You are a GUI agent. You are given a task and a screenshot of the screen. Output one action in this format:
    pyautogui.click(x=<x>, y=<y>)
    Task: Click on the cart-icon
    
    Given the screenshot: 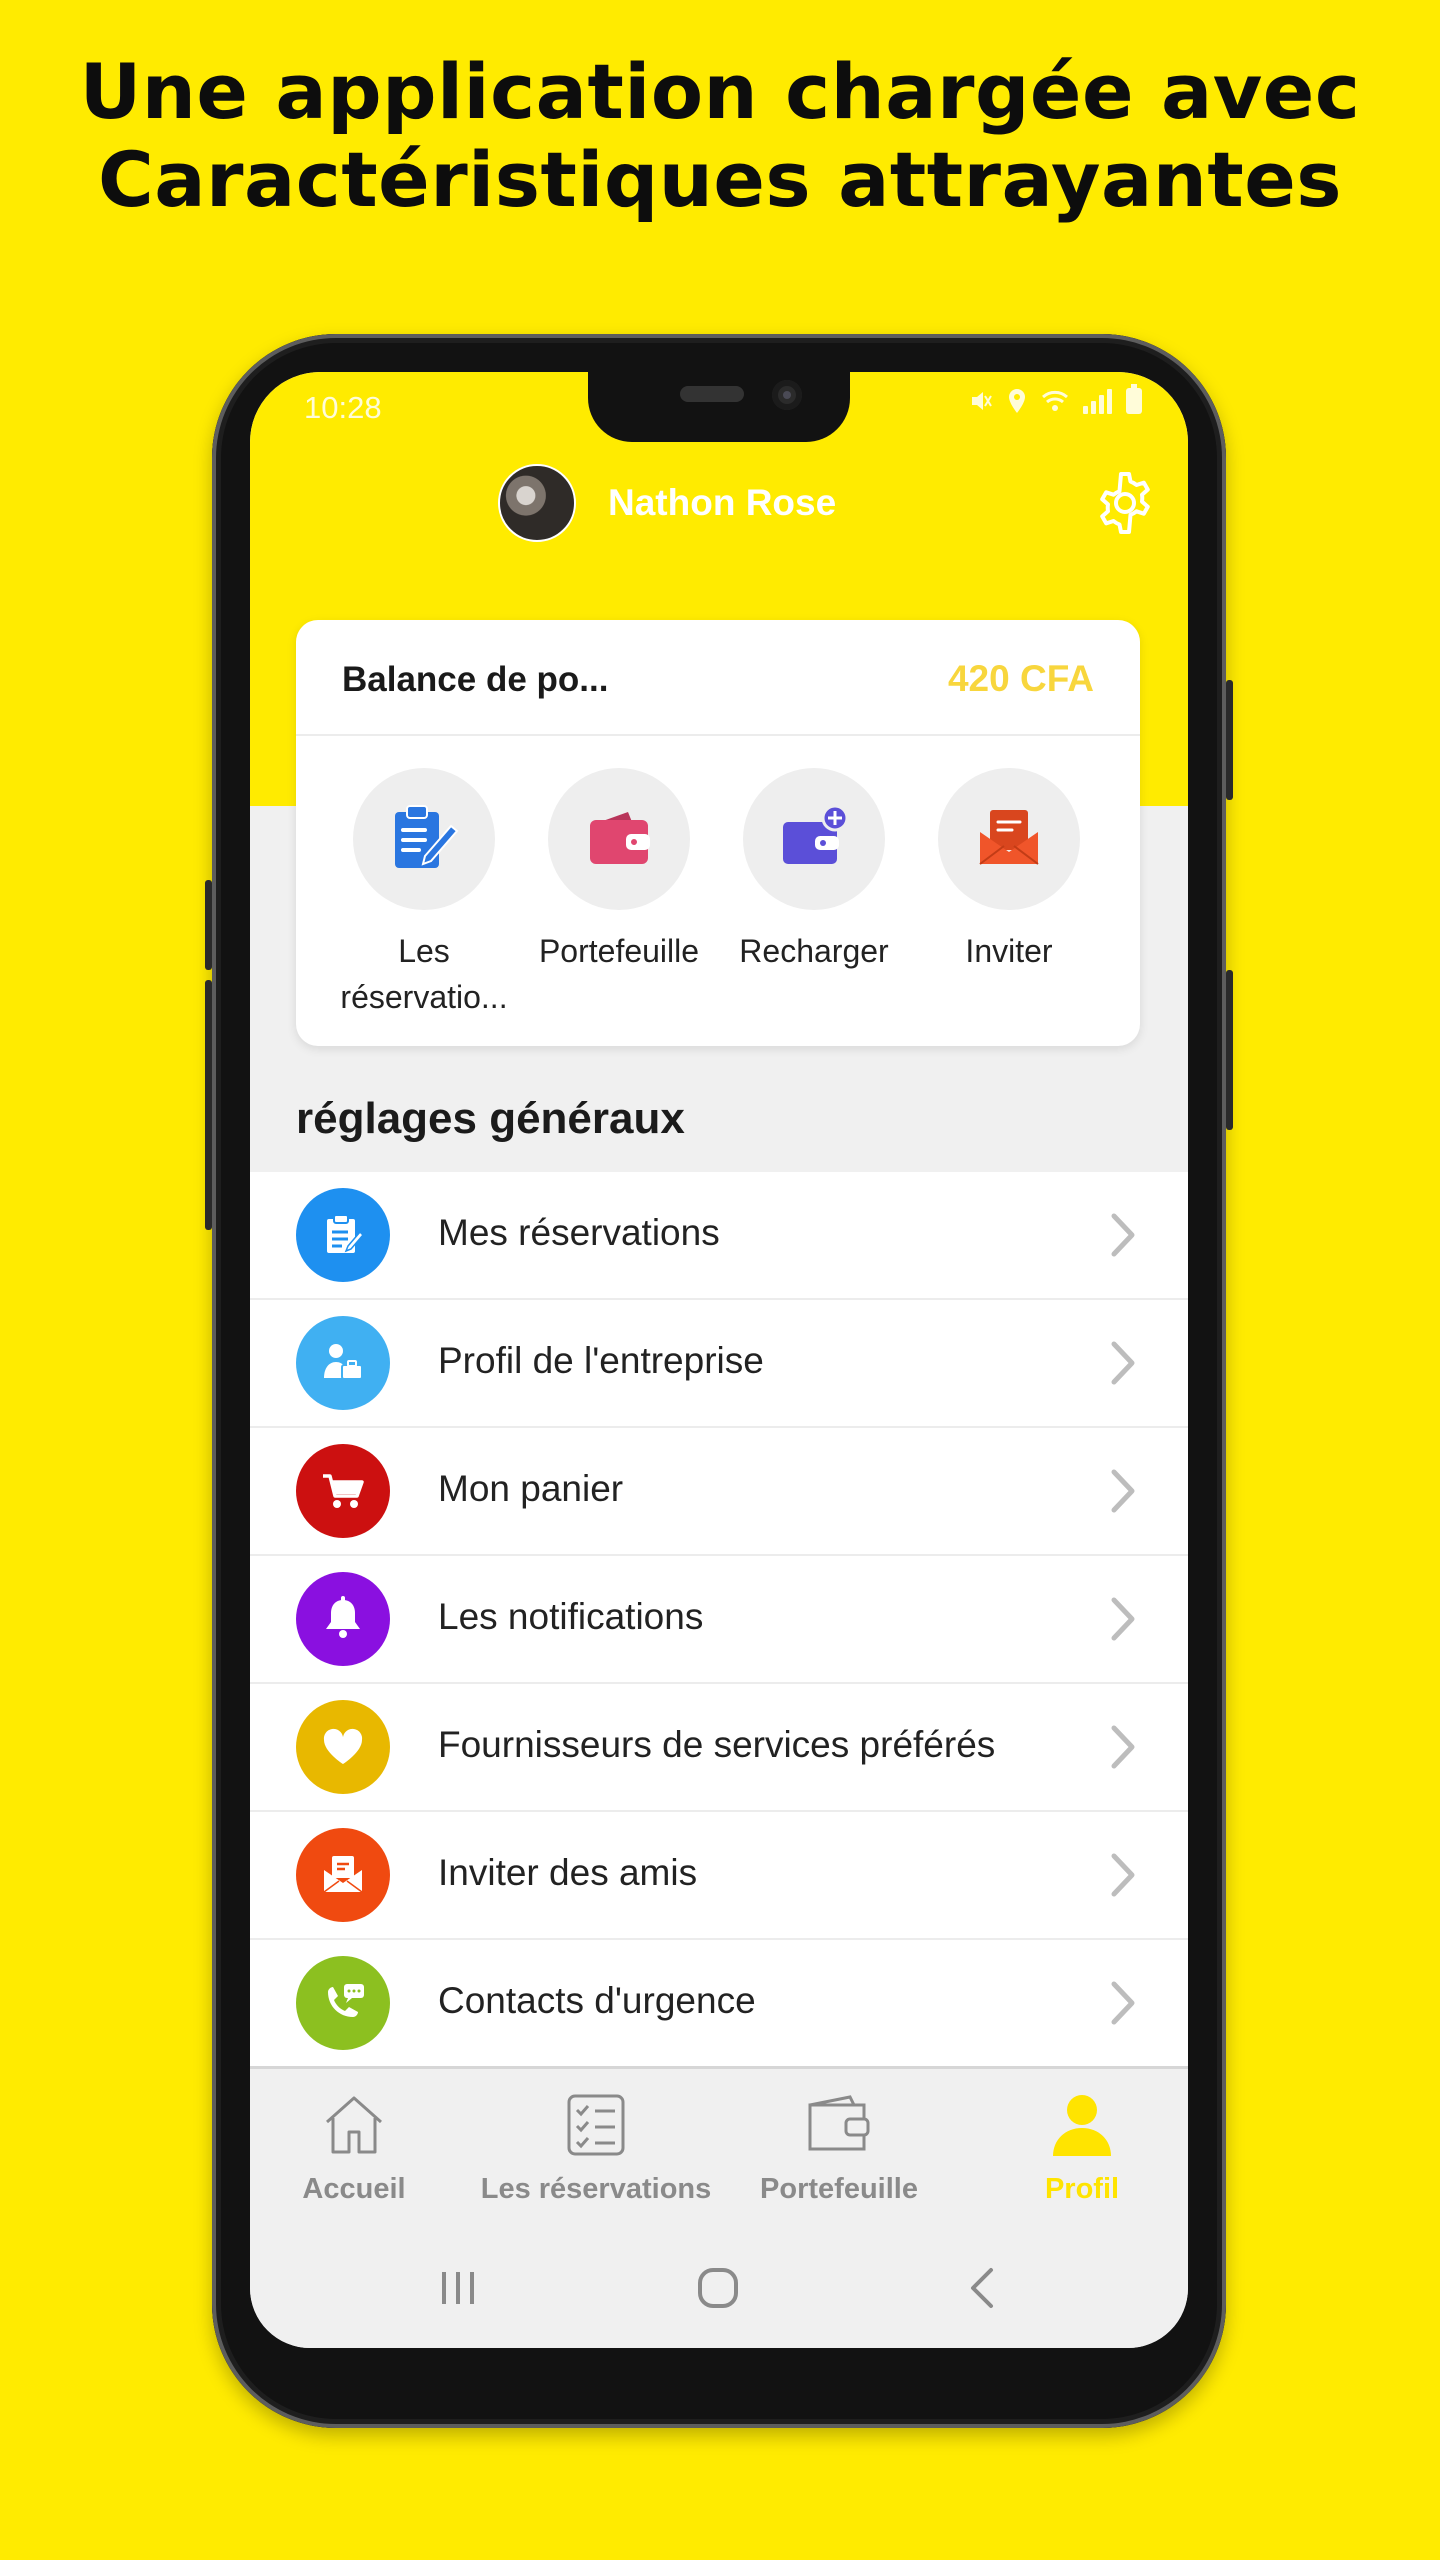 What is the action you would take?
    pyautogui.click(x=343, y=1491)
    